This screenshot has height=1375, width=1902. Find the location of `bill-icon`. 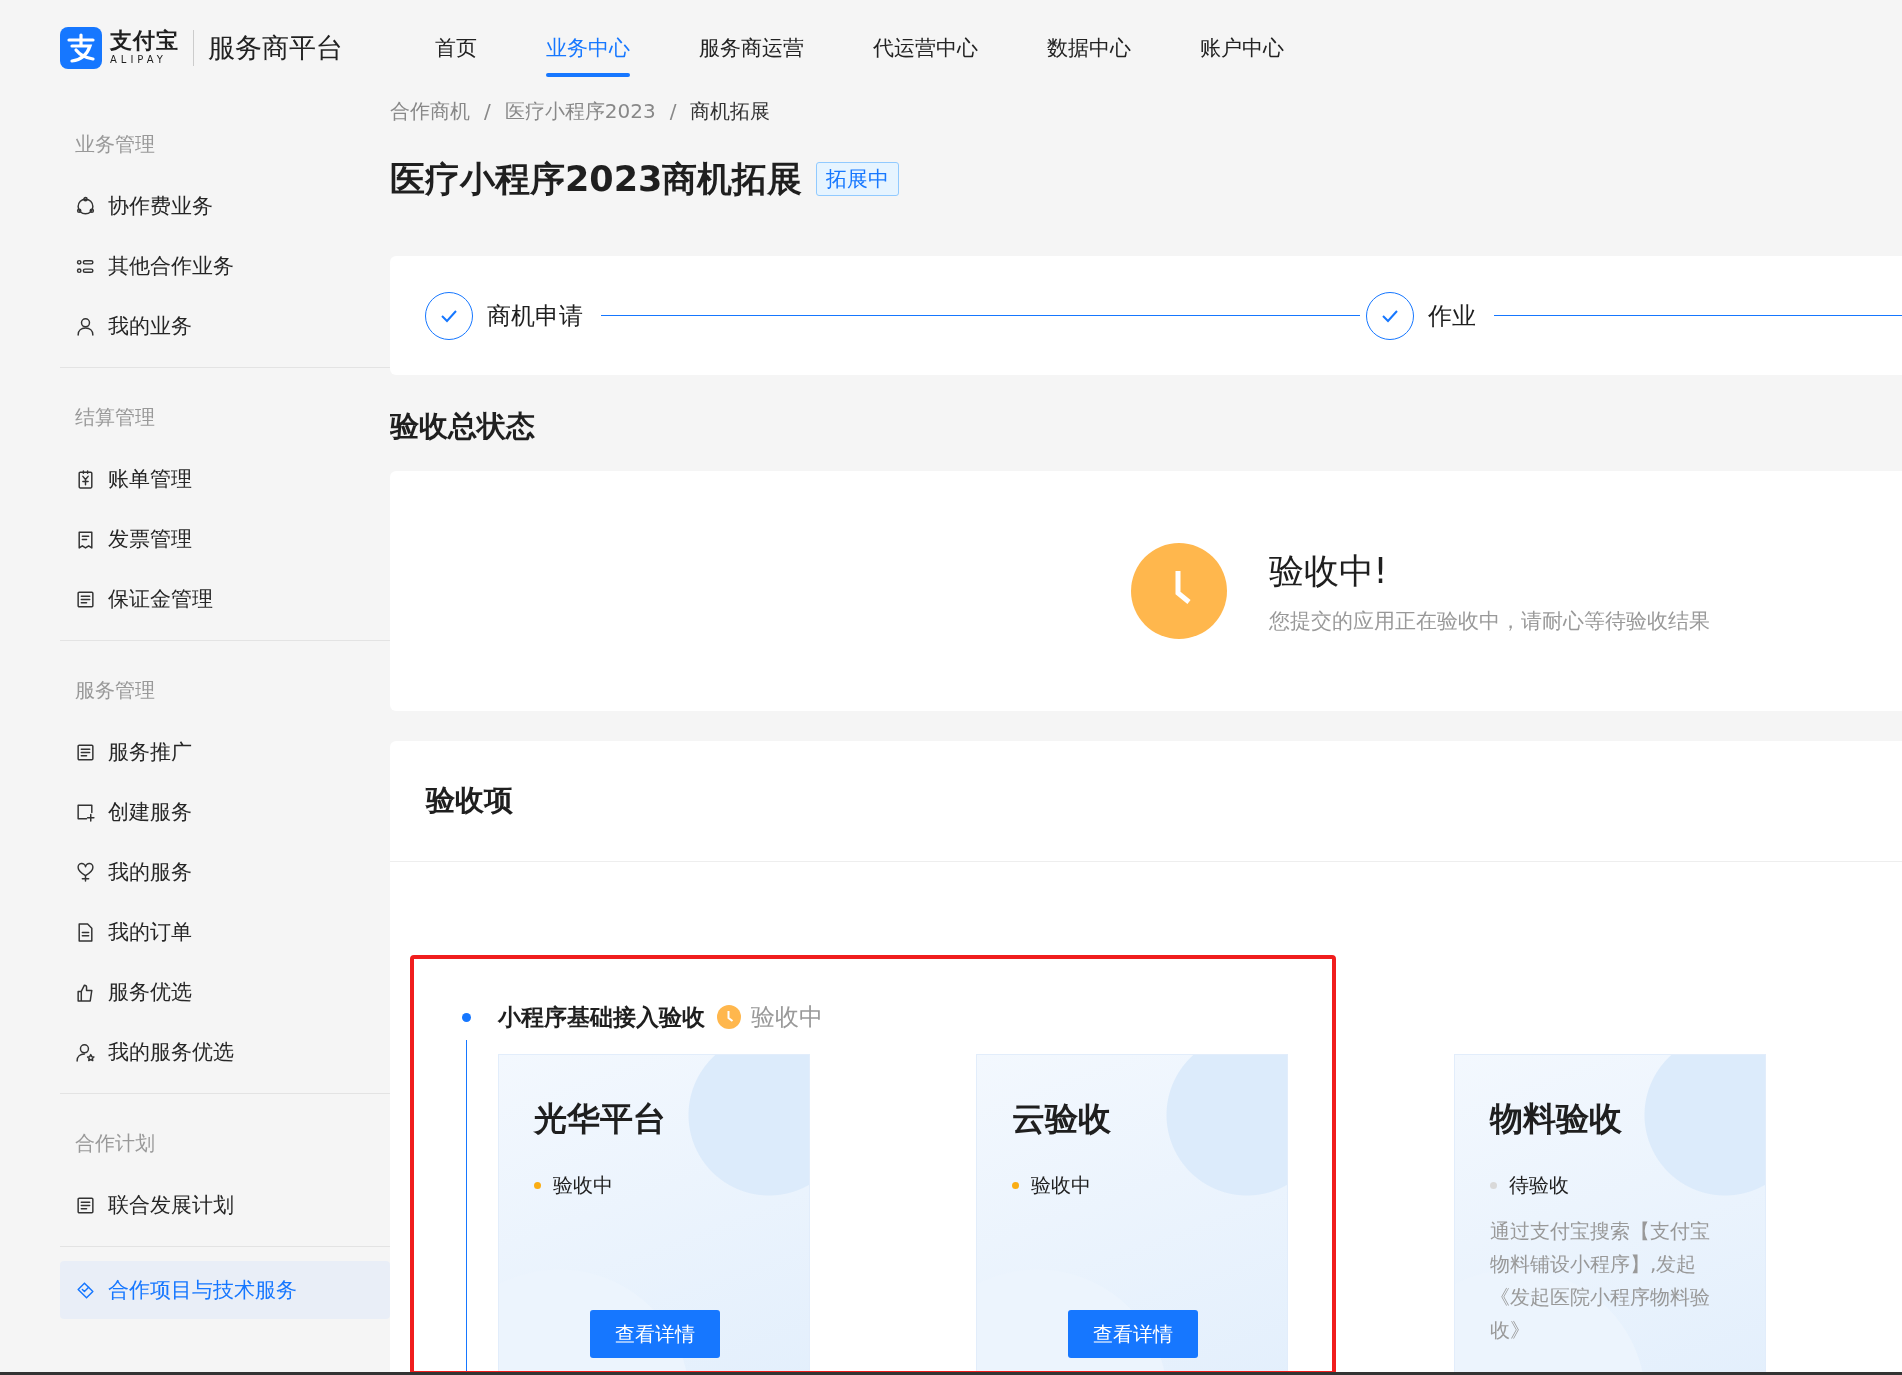

bill-icon is located at coordinates (85, 479).